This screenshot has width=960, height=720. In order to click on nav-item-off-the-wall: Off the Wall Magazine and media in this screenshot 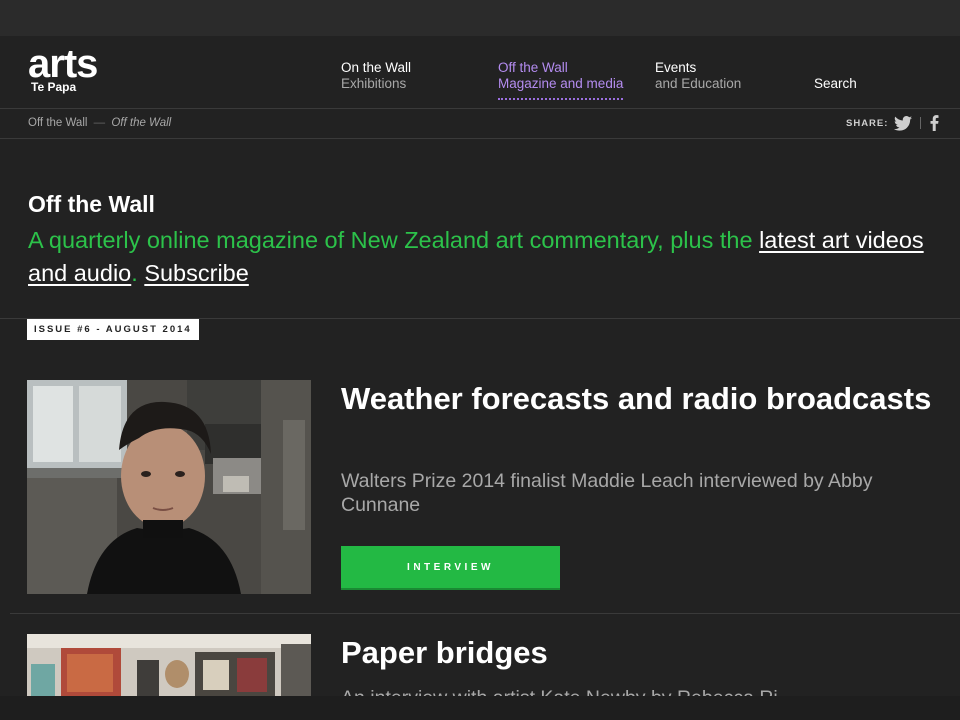, I will do `click(561, 80)`.